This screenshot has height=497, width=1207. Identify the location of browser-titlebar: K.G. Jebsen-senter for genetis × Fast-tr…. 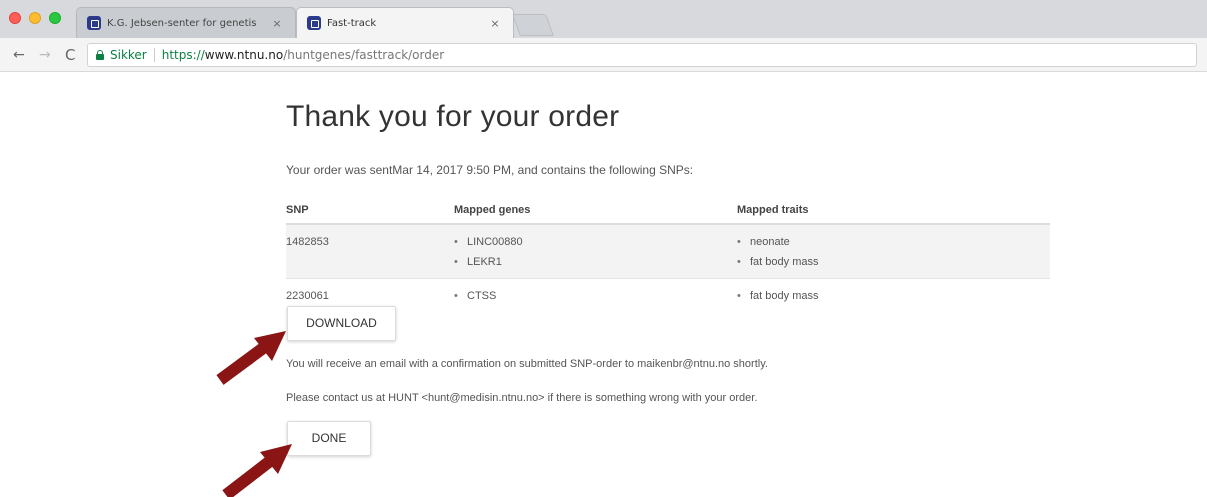
(603, 19).